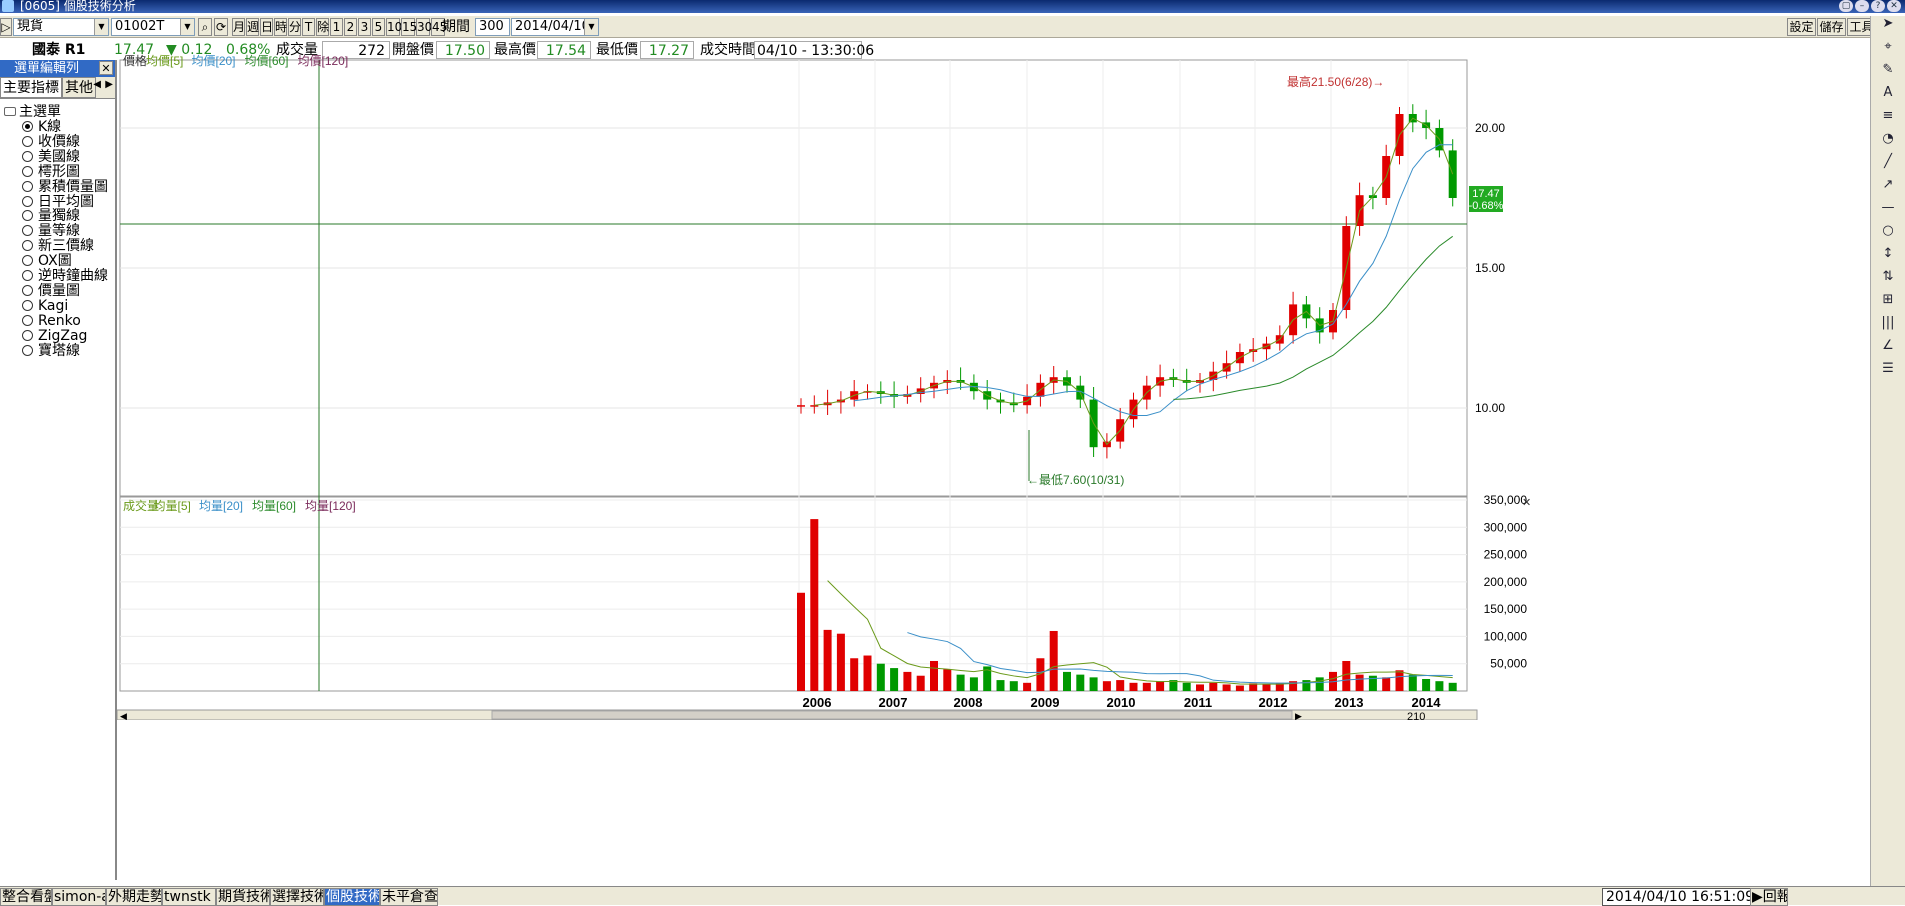 The width and height of the screenshot is (1905, 906). Describe the element at coordinates (79, 87) in the screenshot. I see `tab-other: 其他` at that location.